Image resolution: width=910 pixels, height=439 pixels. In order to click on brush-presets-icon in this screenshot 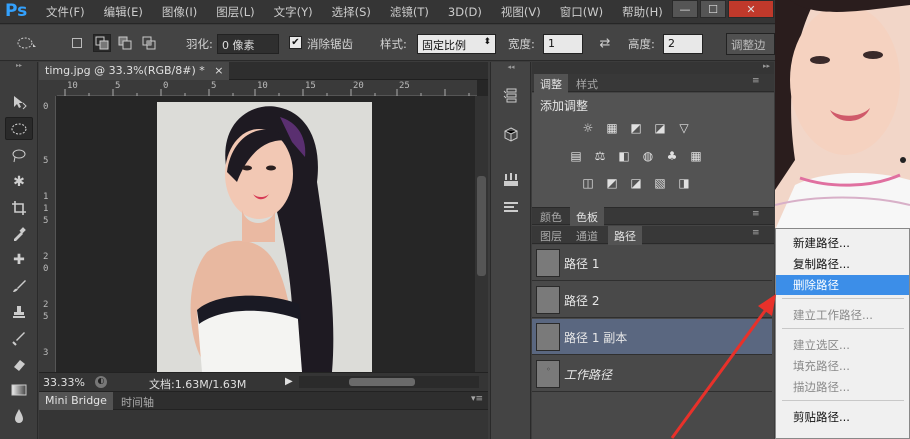, I will do `click(511, 179)`.